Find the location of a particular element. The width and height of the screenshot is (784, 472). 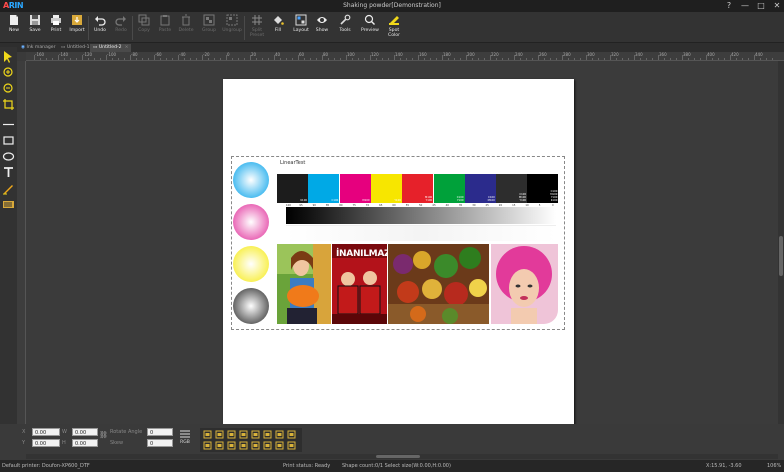

fill-button: Fill is located at coordinates (278, 28).